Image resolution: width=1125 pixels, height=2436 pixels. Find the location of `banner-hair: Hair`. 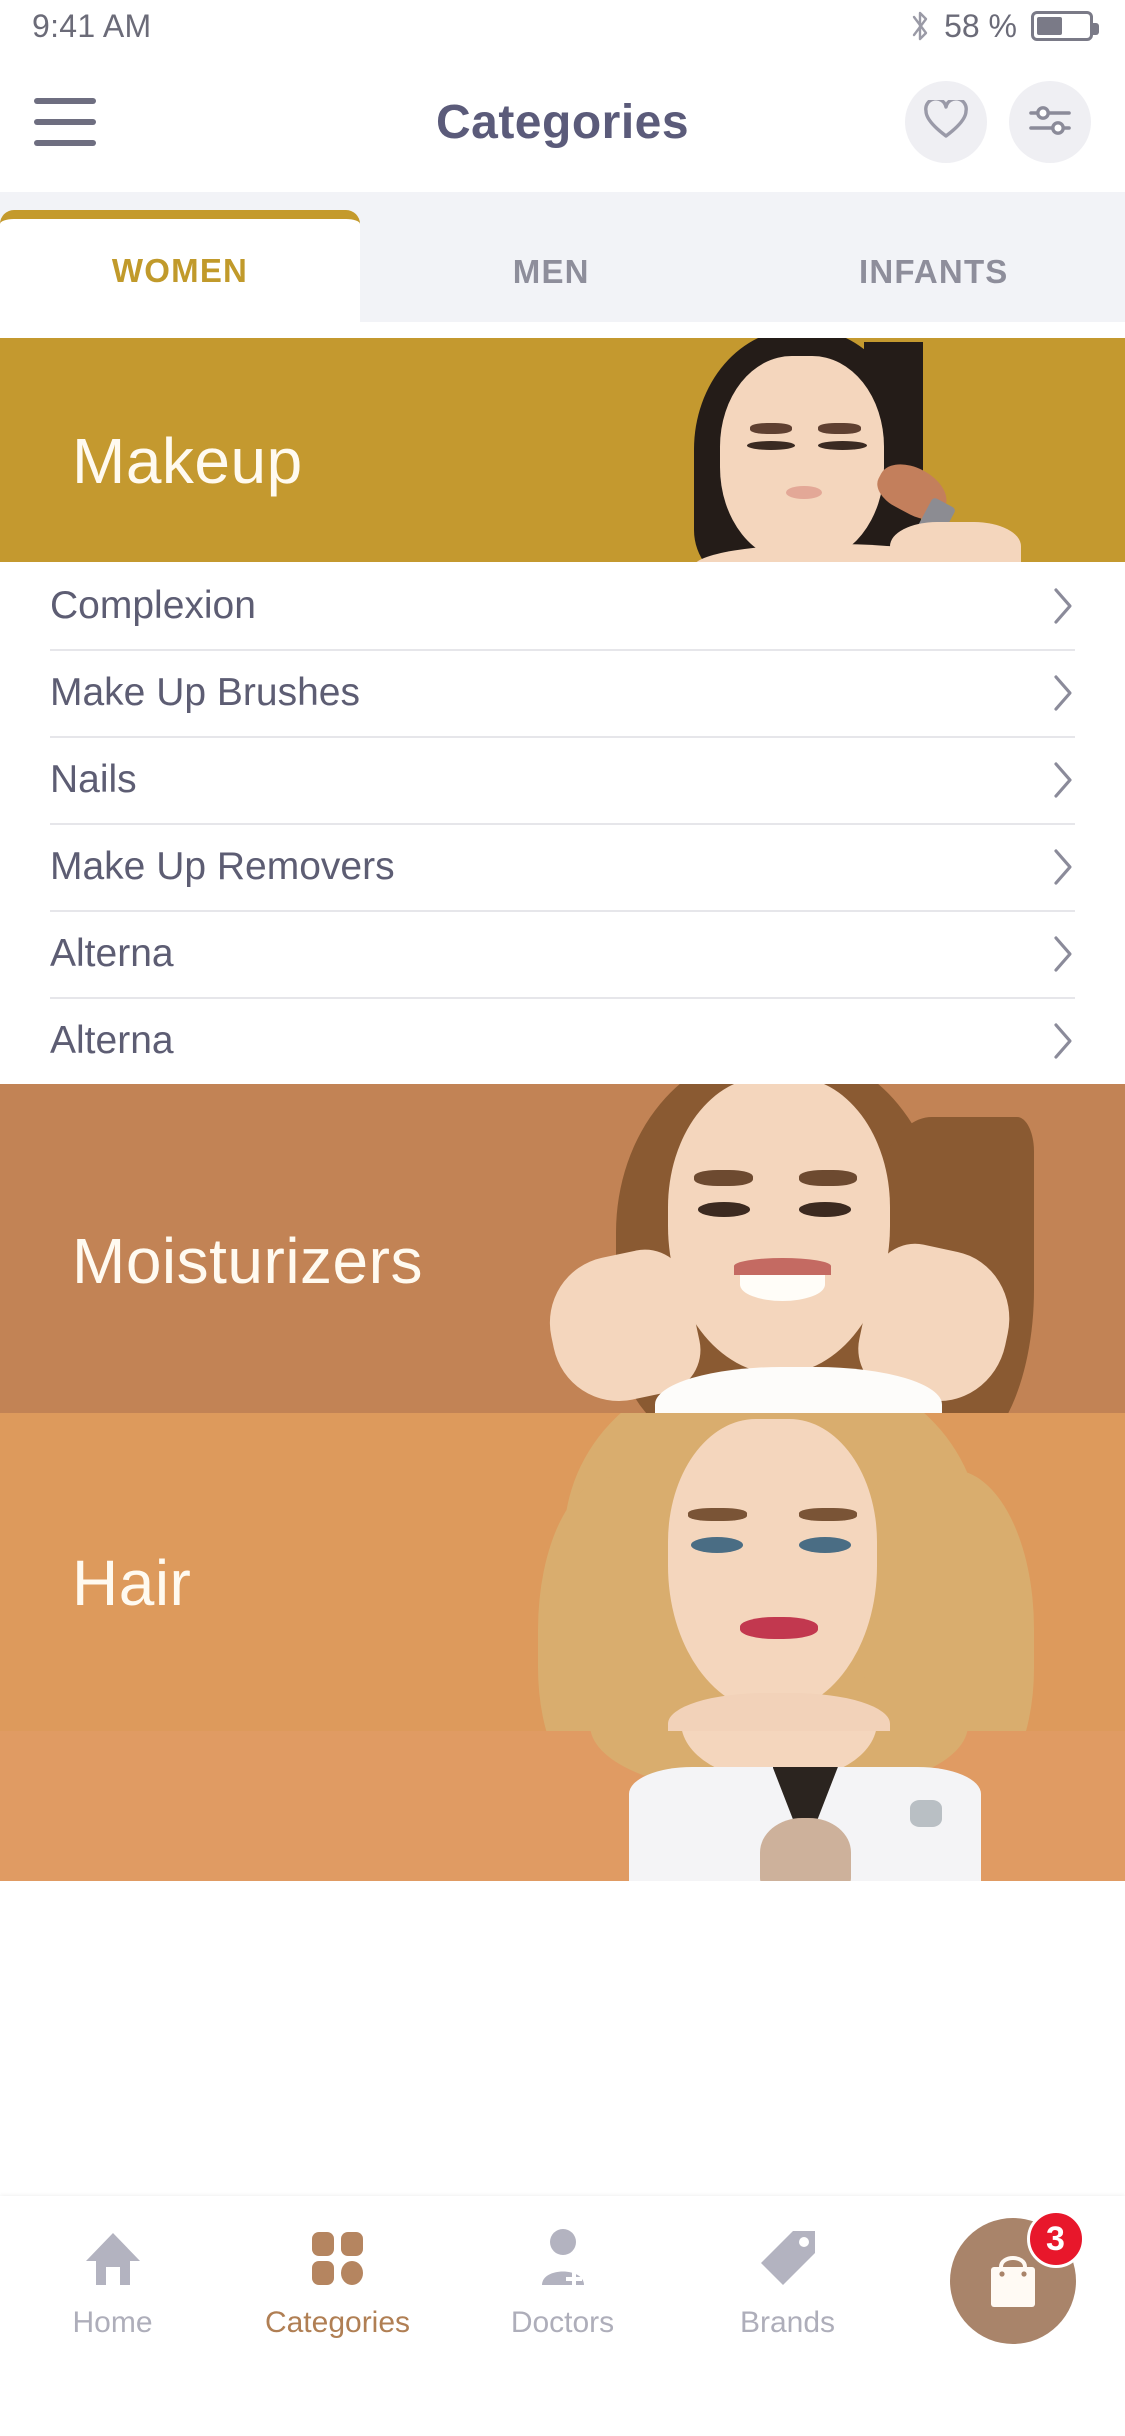

banner-hair: Hair is located at coordinates (562, 1572).